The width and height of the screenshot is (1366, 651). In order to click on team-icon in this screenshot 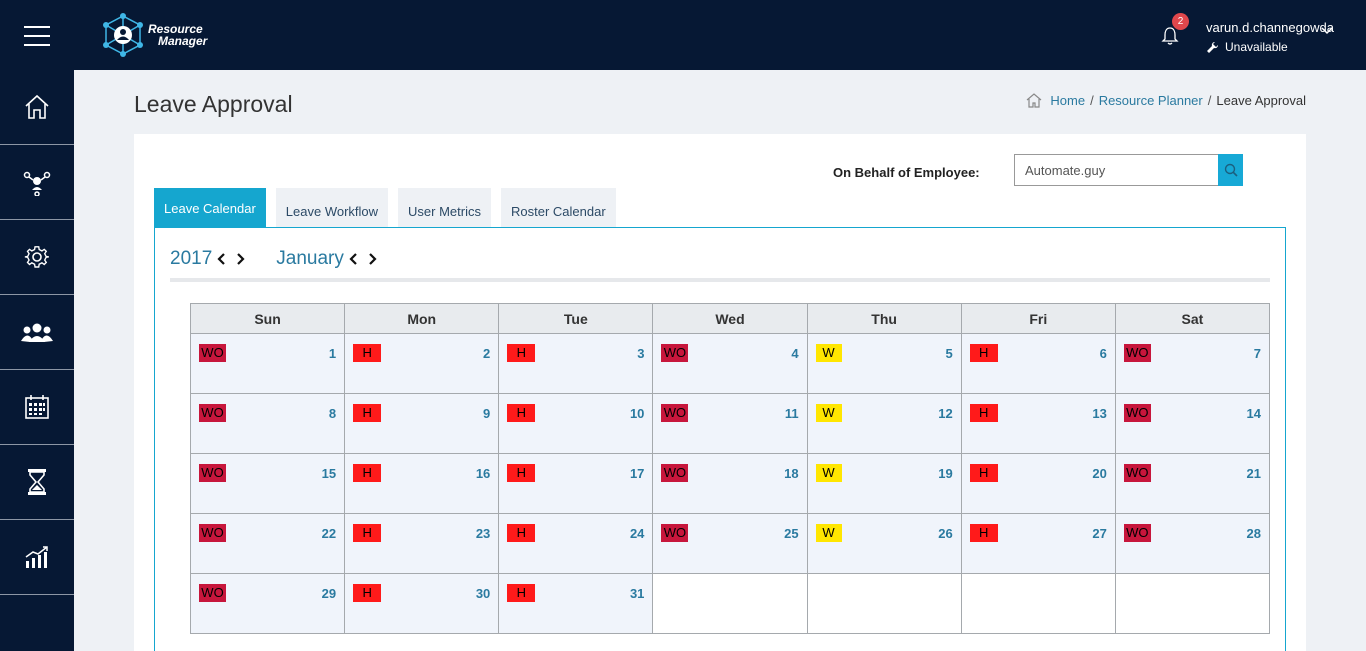, I will do `click(37, 332)`.